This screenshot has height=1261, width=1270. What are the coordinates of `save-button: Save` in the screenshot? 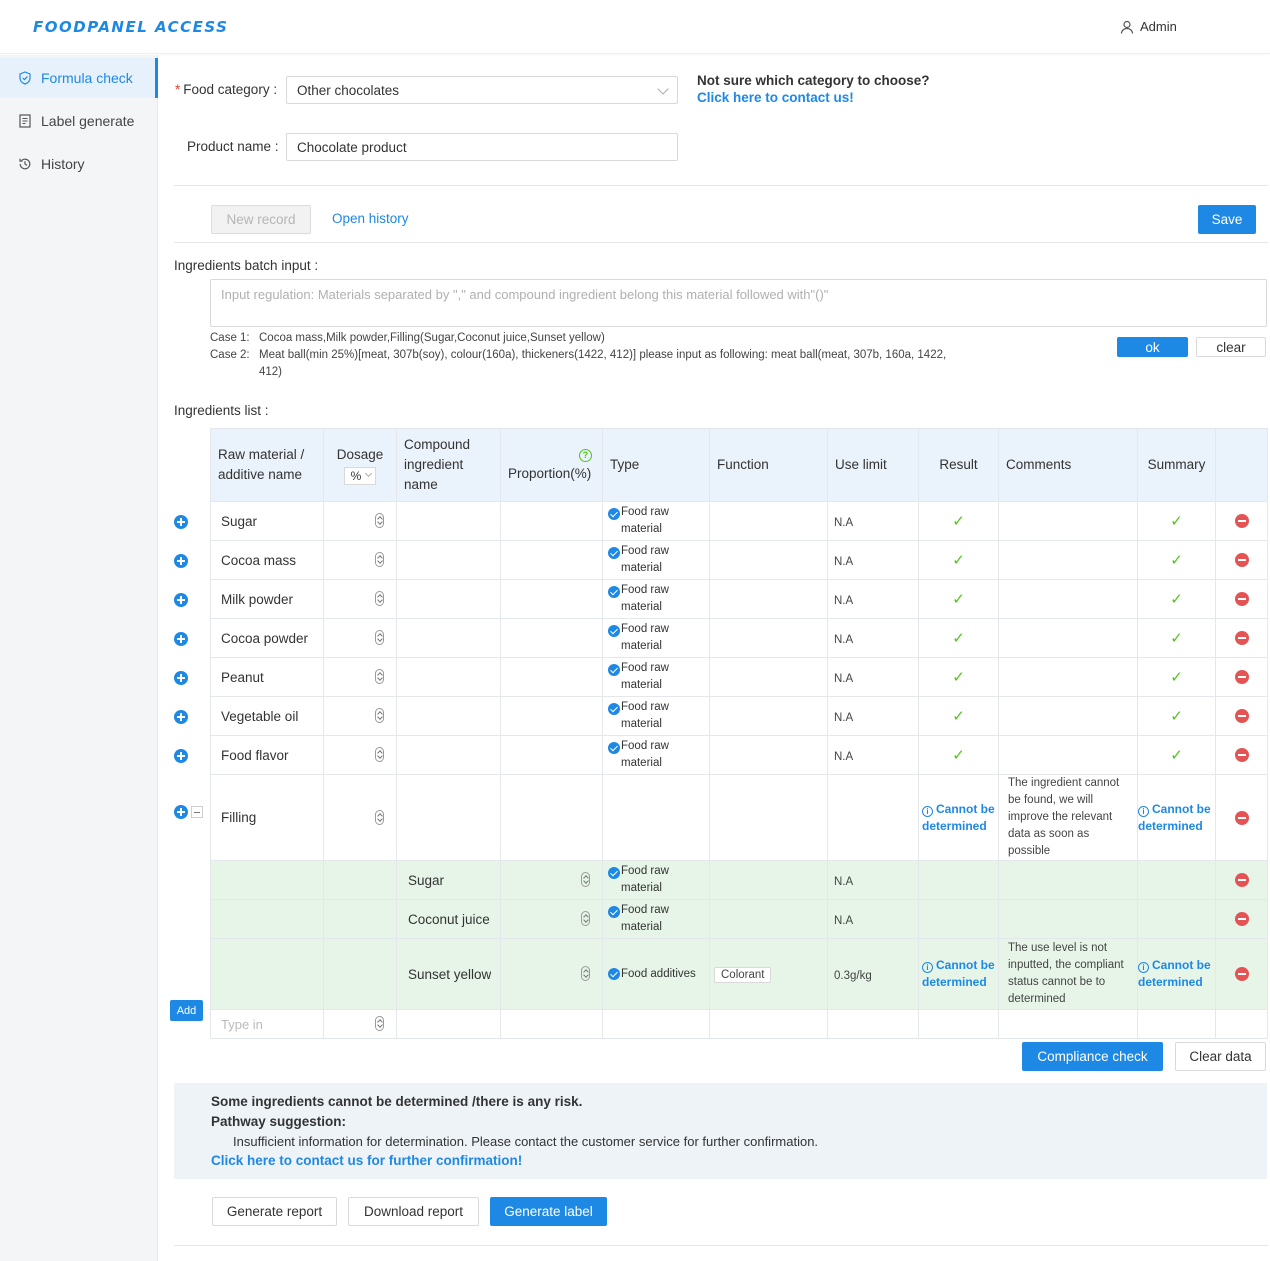 It's located at (1227, 219).